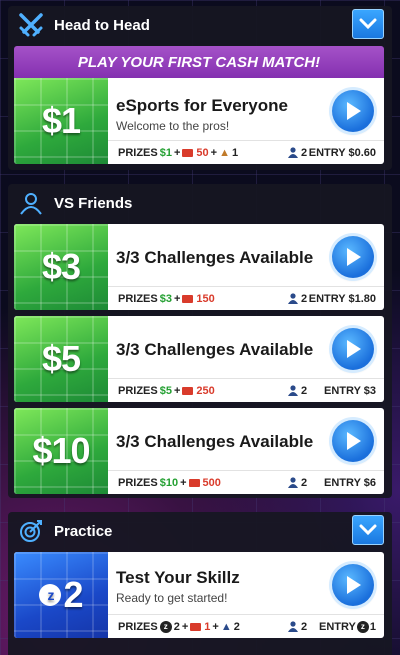 The image size is (400, 655). Describe the element at coordinates (61, 267) in the screenshot. I see `match-thumbnail: $3` at that location.